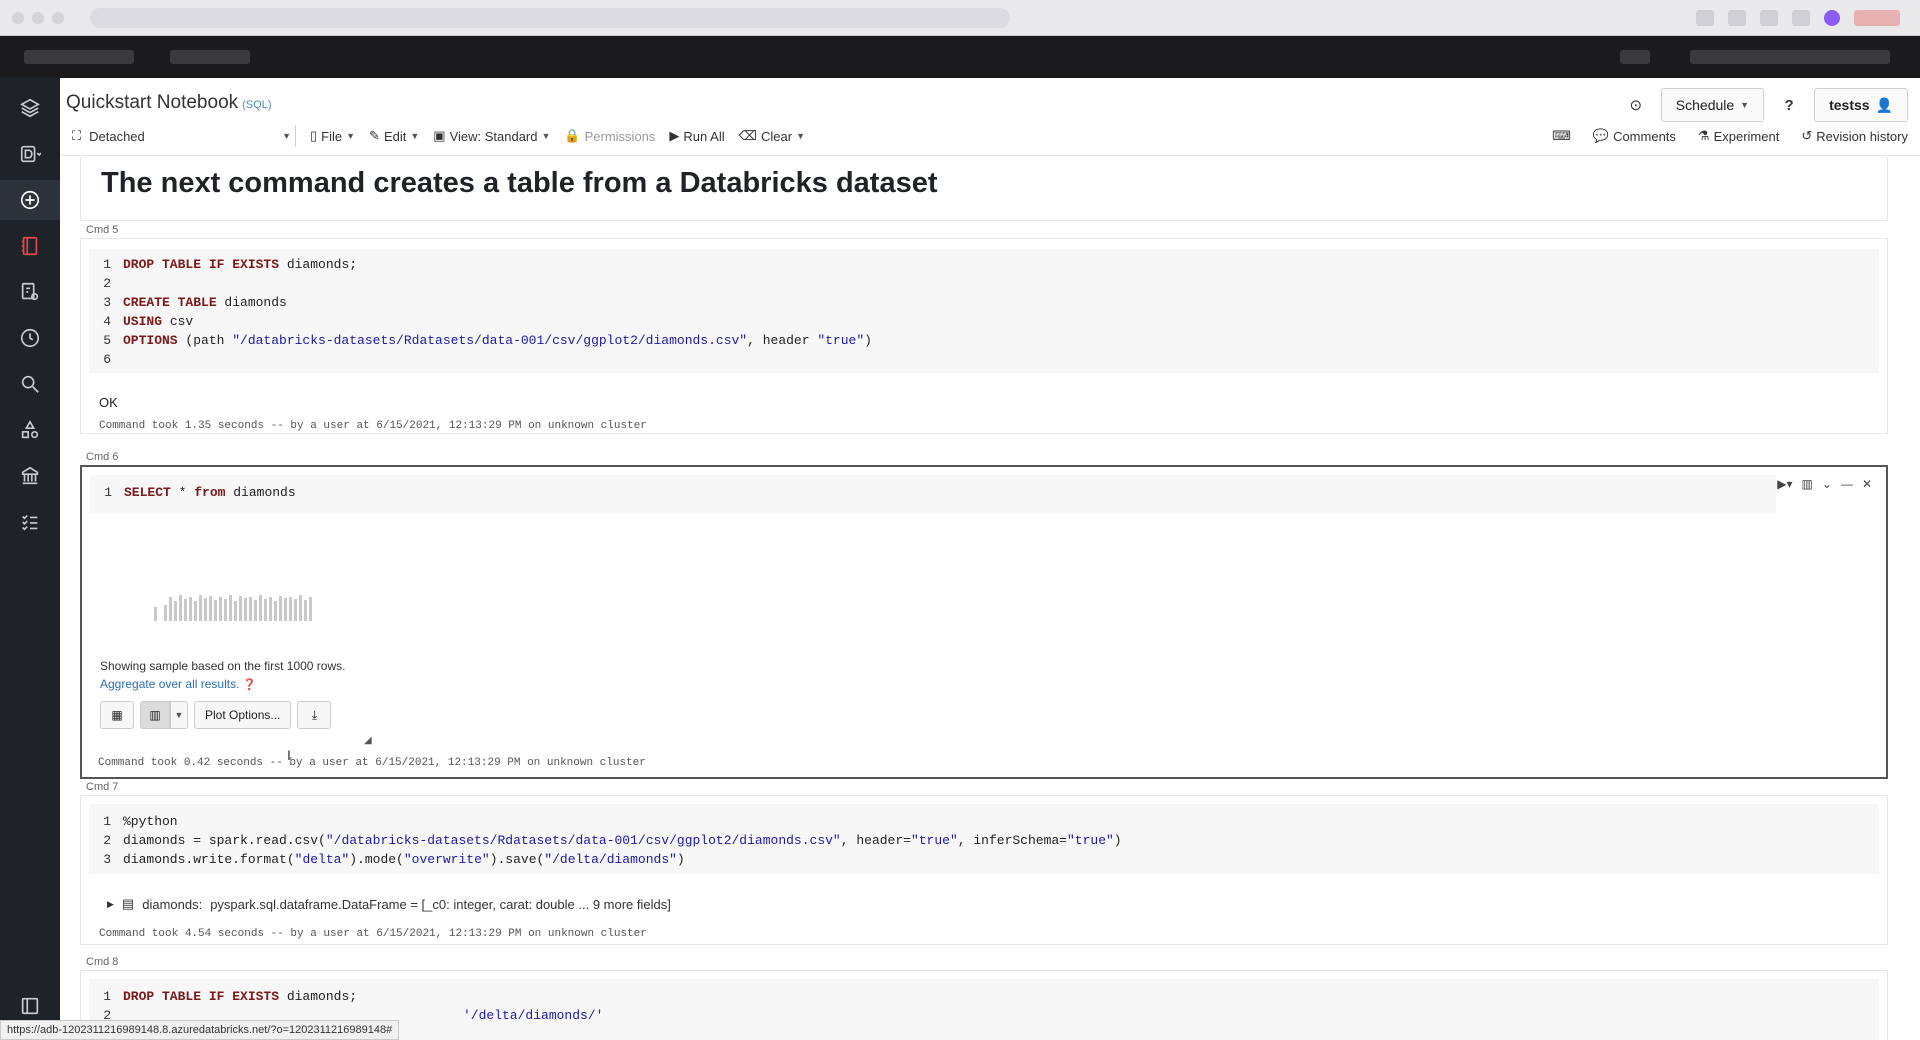 The image size is (1920, 1040). I want to click on edit-menu: ✎ Edit ▼, so click(394, 136).